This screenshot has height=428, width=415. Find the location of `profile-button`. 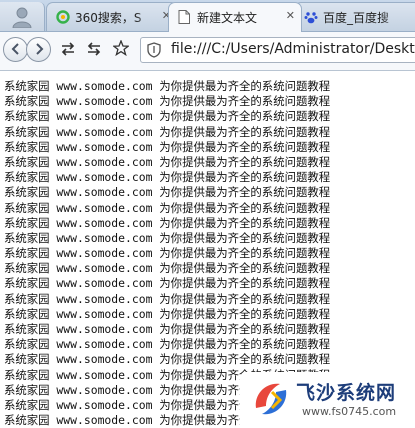

profile-button is located at coordinates (22, 16).